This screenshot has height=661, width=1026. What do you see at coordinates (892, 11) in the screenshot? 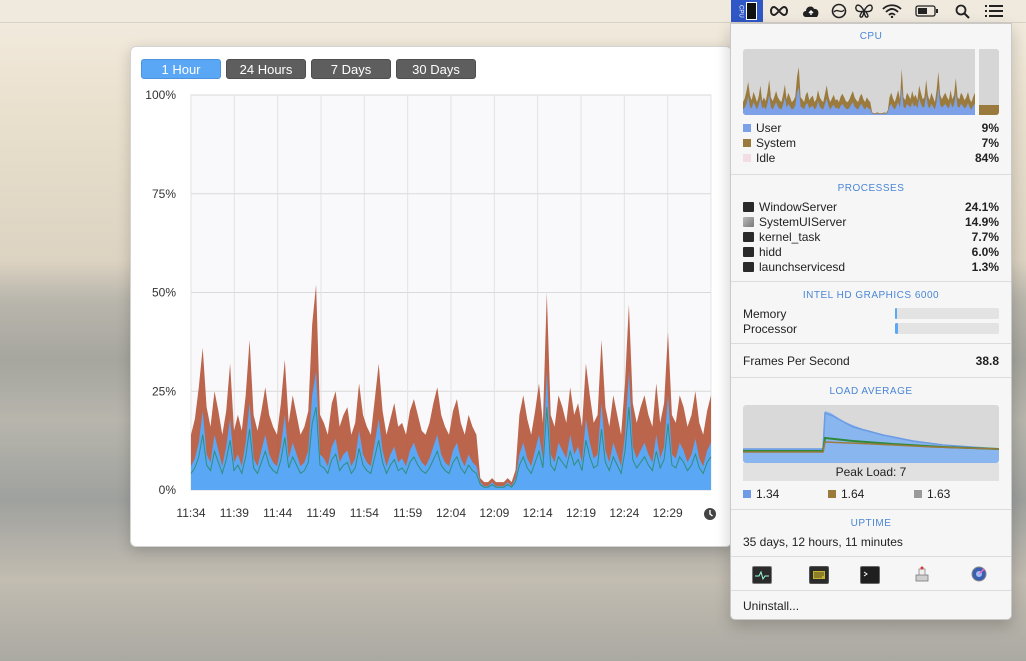
I see `wifi-icon` at bounding box center [892, 11].